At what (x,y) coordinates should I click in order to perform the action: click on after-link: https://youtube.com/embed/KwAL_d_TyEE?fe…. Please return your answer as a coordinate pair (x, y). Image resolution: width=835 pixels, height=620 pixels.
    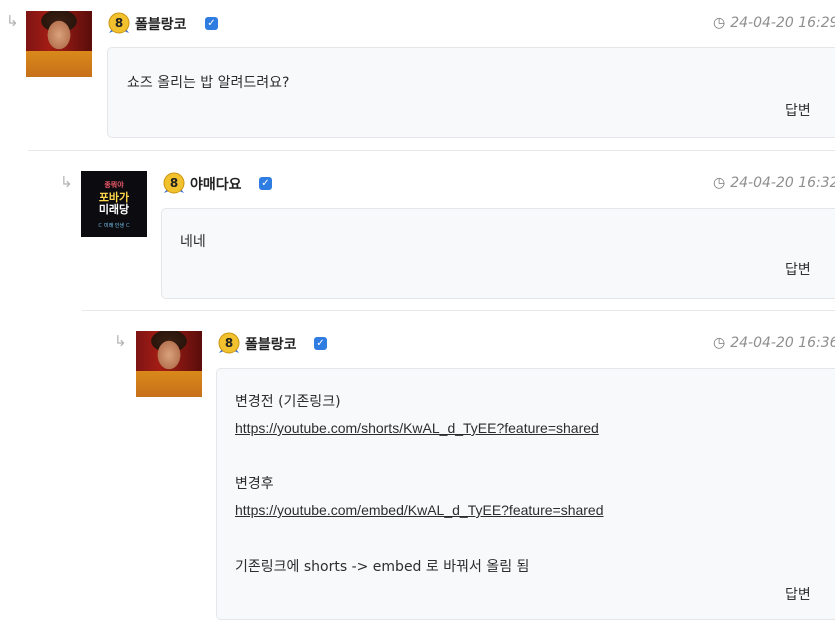
    Looking at the image, I should click on (419, 510).